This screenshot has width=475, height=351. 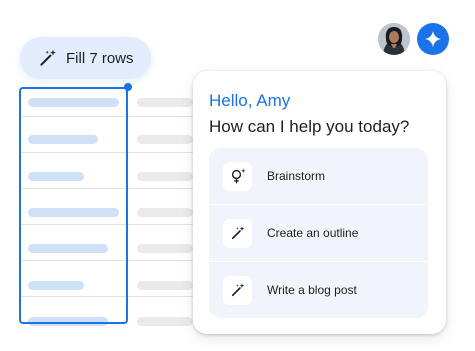 I want to click on fill-rows-button: Fill 7 rows, so click(x=85, y=58).